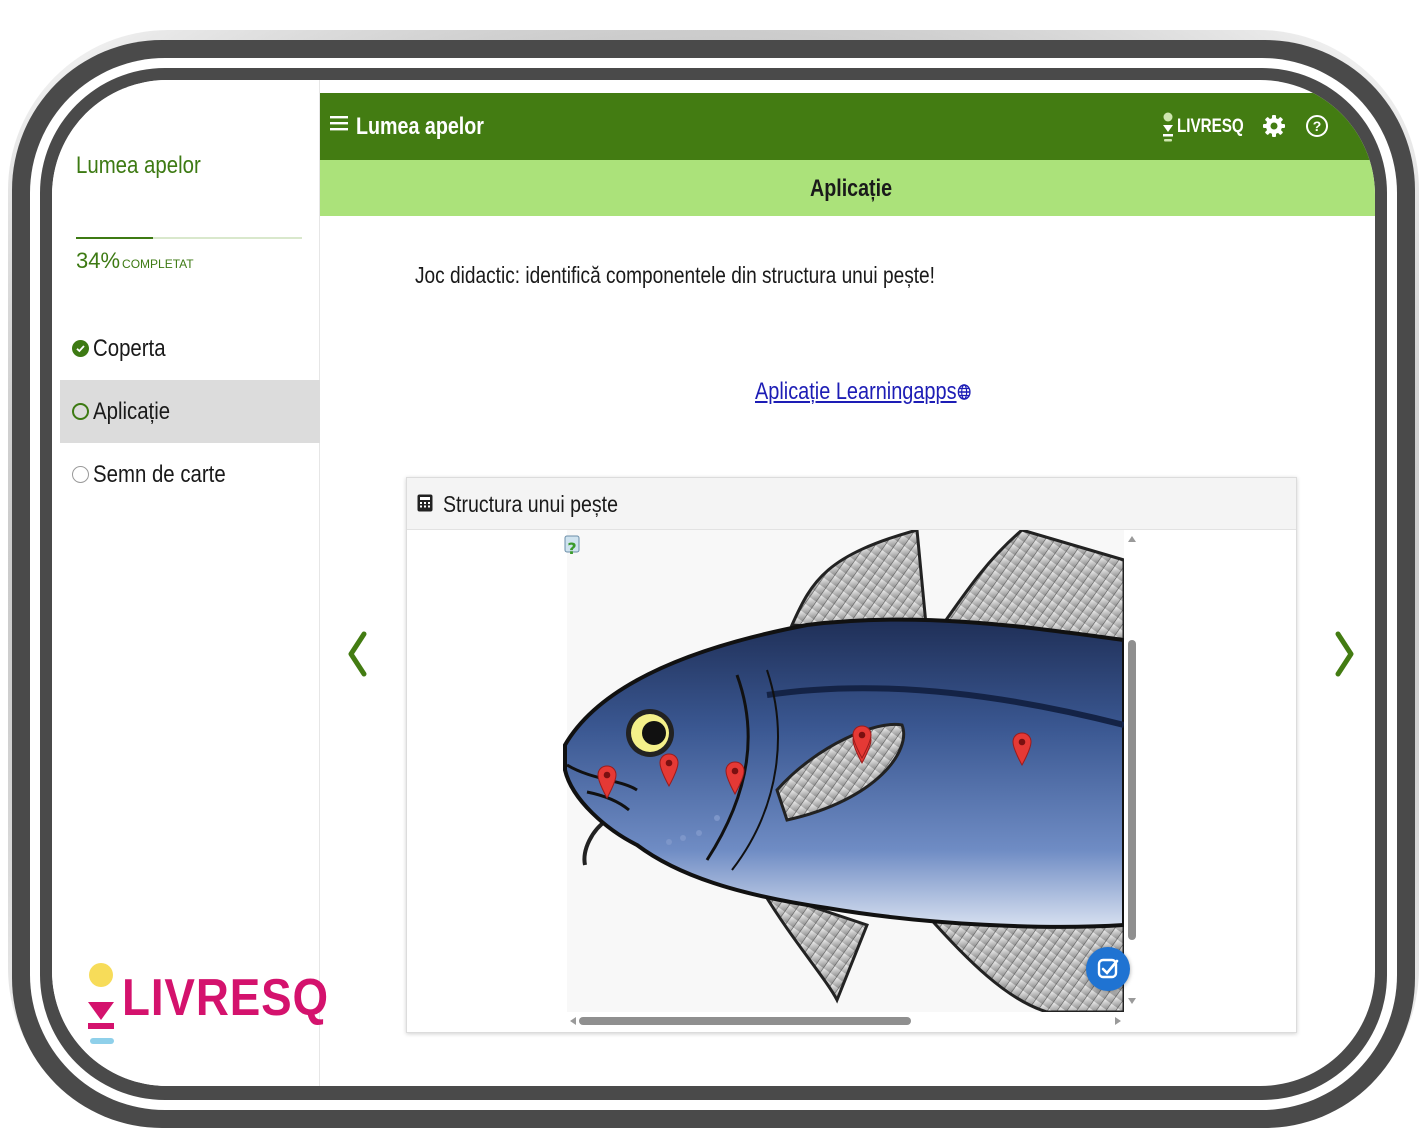 The height and width of the screenshot is (1128, 1427). I want to click on globe-icon, so click(964, 392).